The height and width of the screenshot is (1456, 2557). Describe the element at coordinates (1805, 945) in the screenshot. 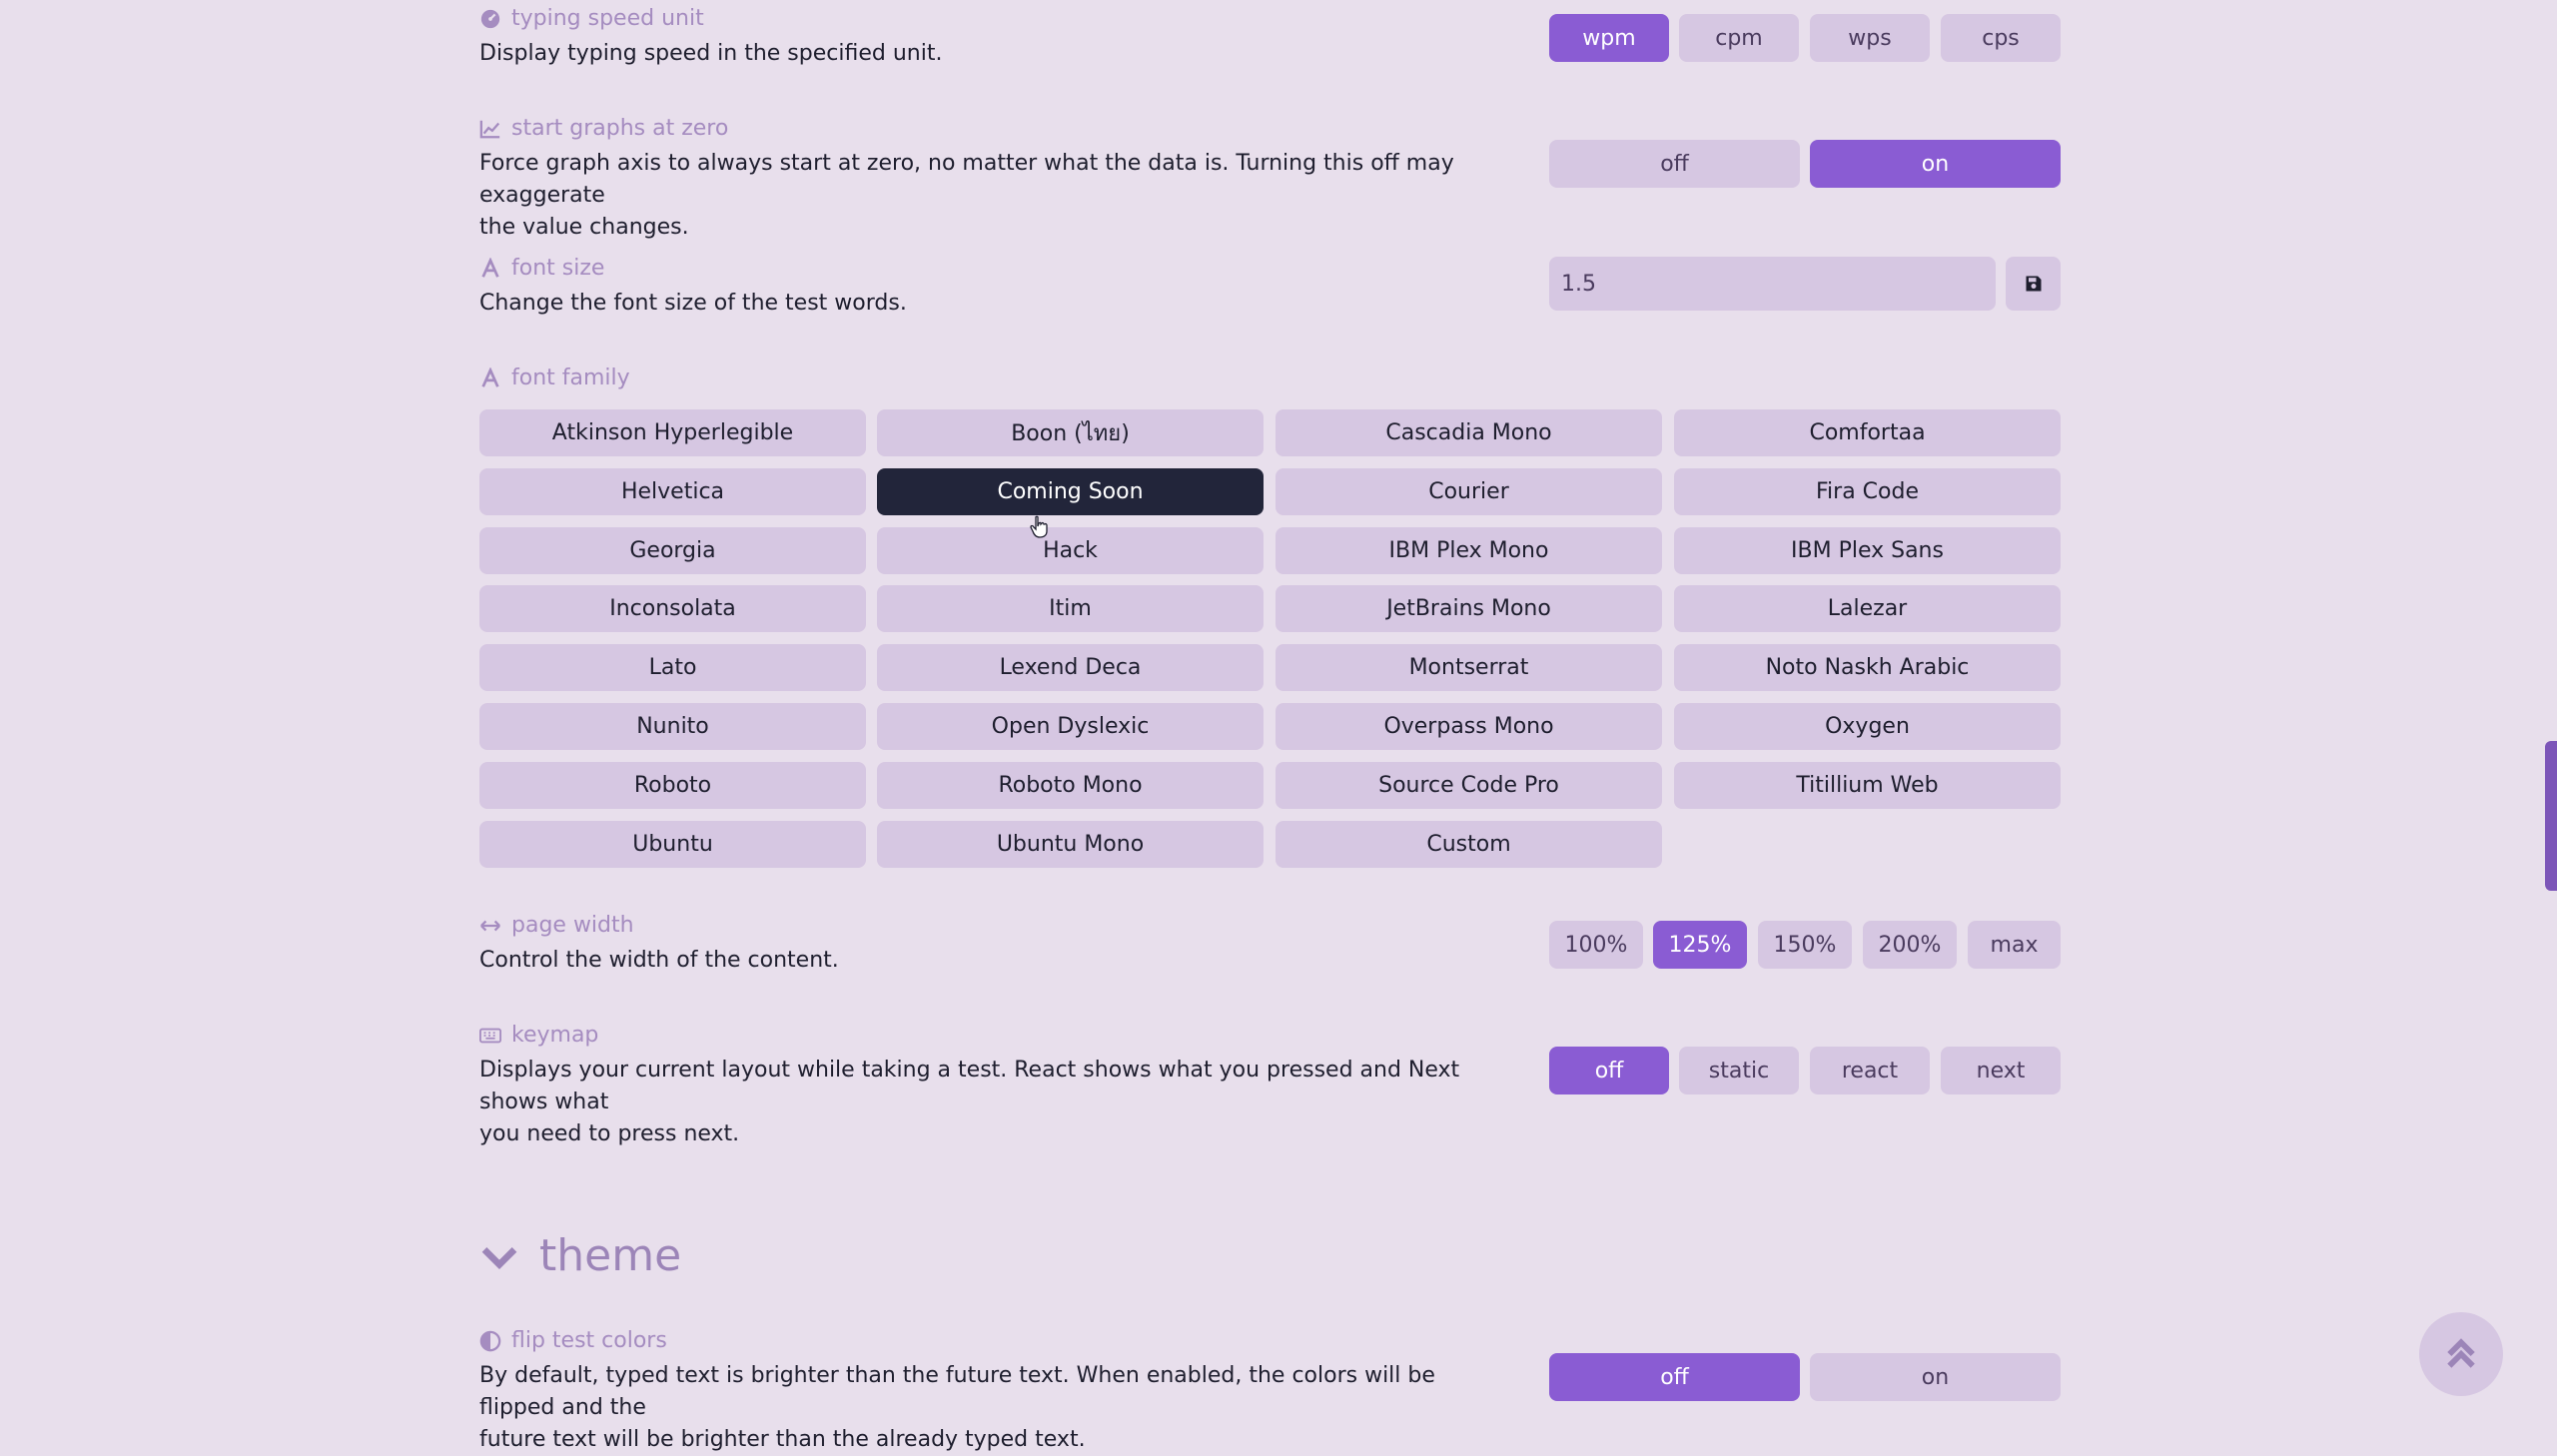

I see `option-150: 150%` at that location.